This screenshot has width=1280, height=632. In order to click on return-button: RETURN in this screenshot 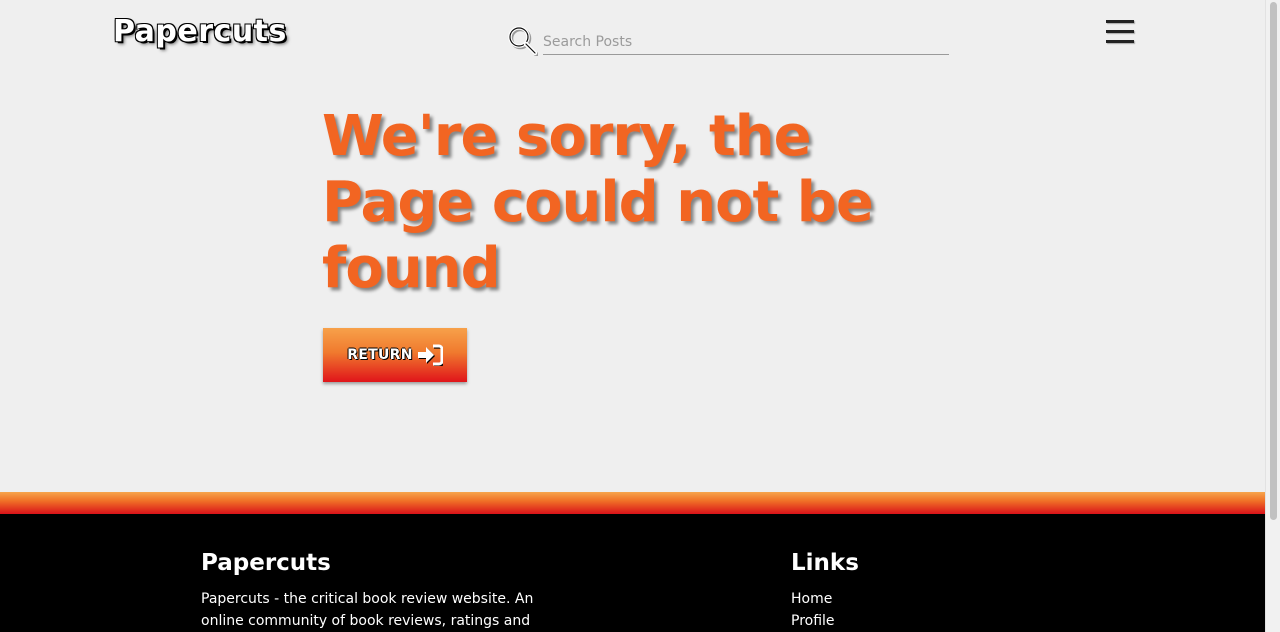, I will do `click(395, 355)`.